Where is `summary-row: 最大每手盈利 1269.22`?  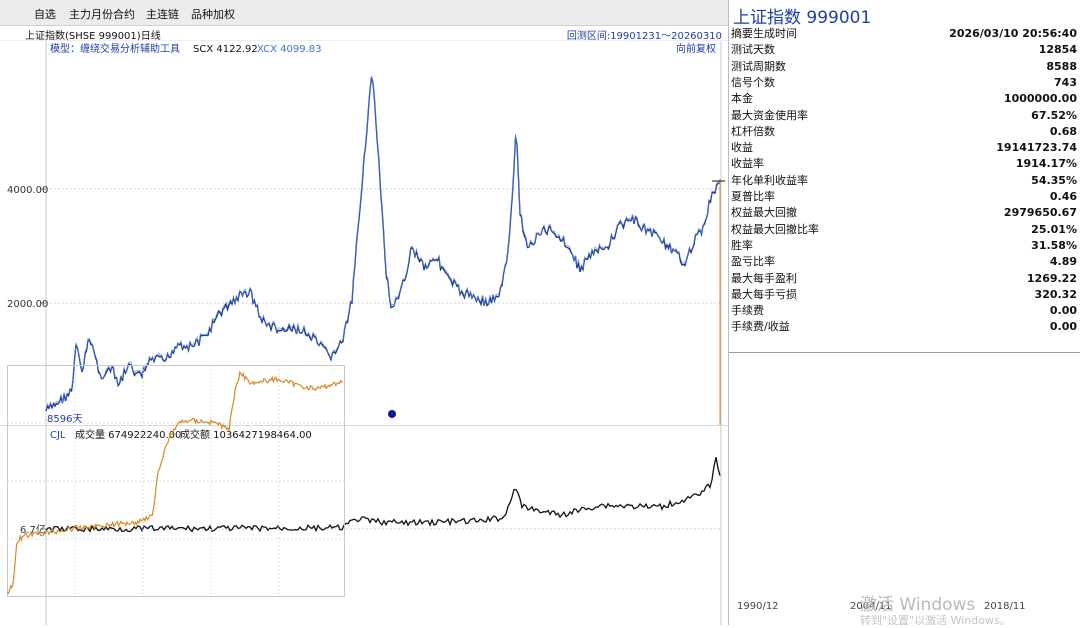
summary-row: 最大每手盈利 1269.22 is located at coordinates (904, 279).